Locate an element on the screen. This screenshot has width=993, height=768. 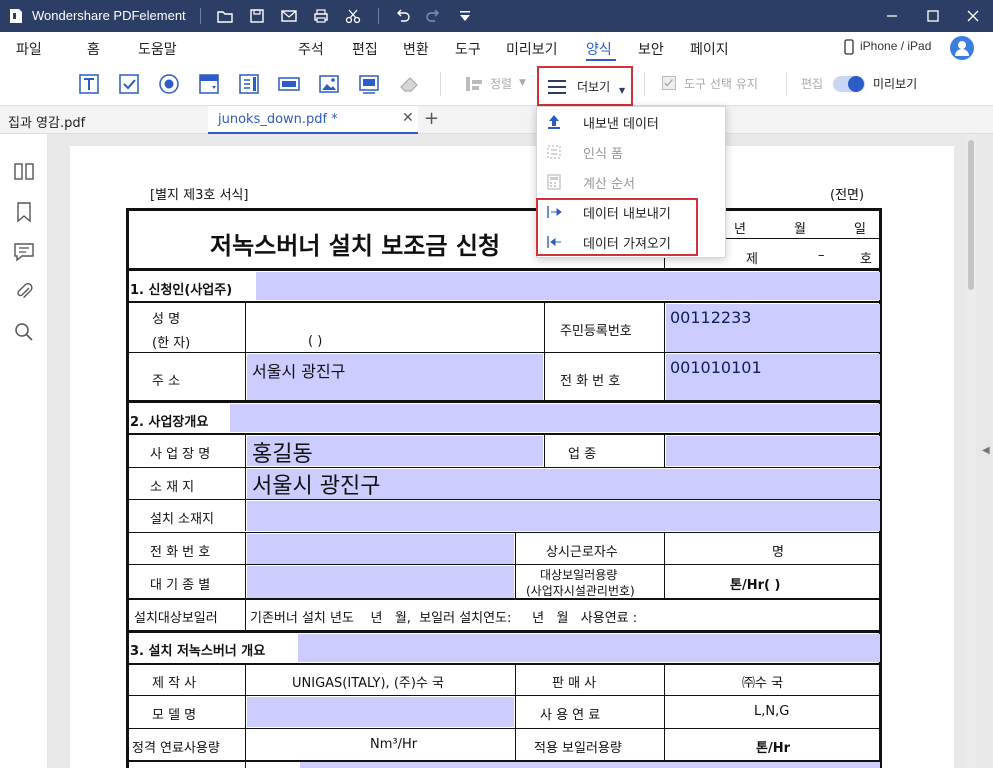
menu-security: 보안 is located at coordinates (651, 49).